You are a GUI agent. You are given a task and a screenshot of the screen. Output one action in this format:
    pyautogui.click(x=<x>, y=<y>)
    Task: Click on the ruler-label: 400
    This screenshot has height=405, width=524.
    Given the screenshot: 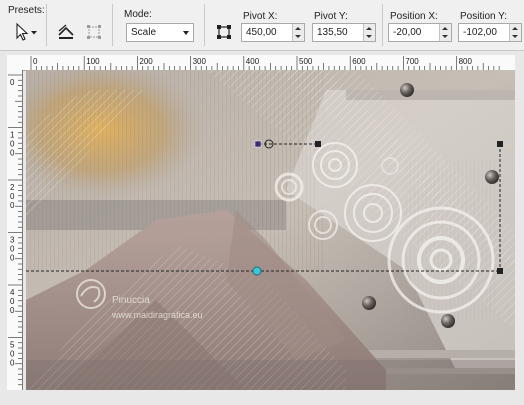 What is the action you would take?
    pyautogui.click(x=253, y=61)
    